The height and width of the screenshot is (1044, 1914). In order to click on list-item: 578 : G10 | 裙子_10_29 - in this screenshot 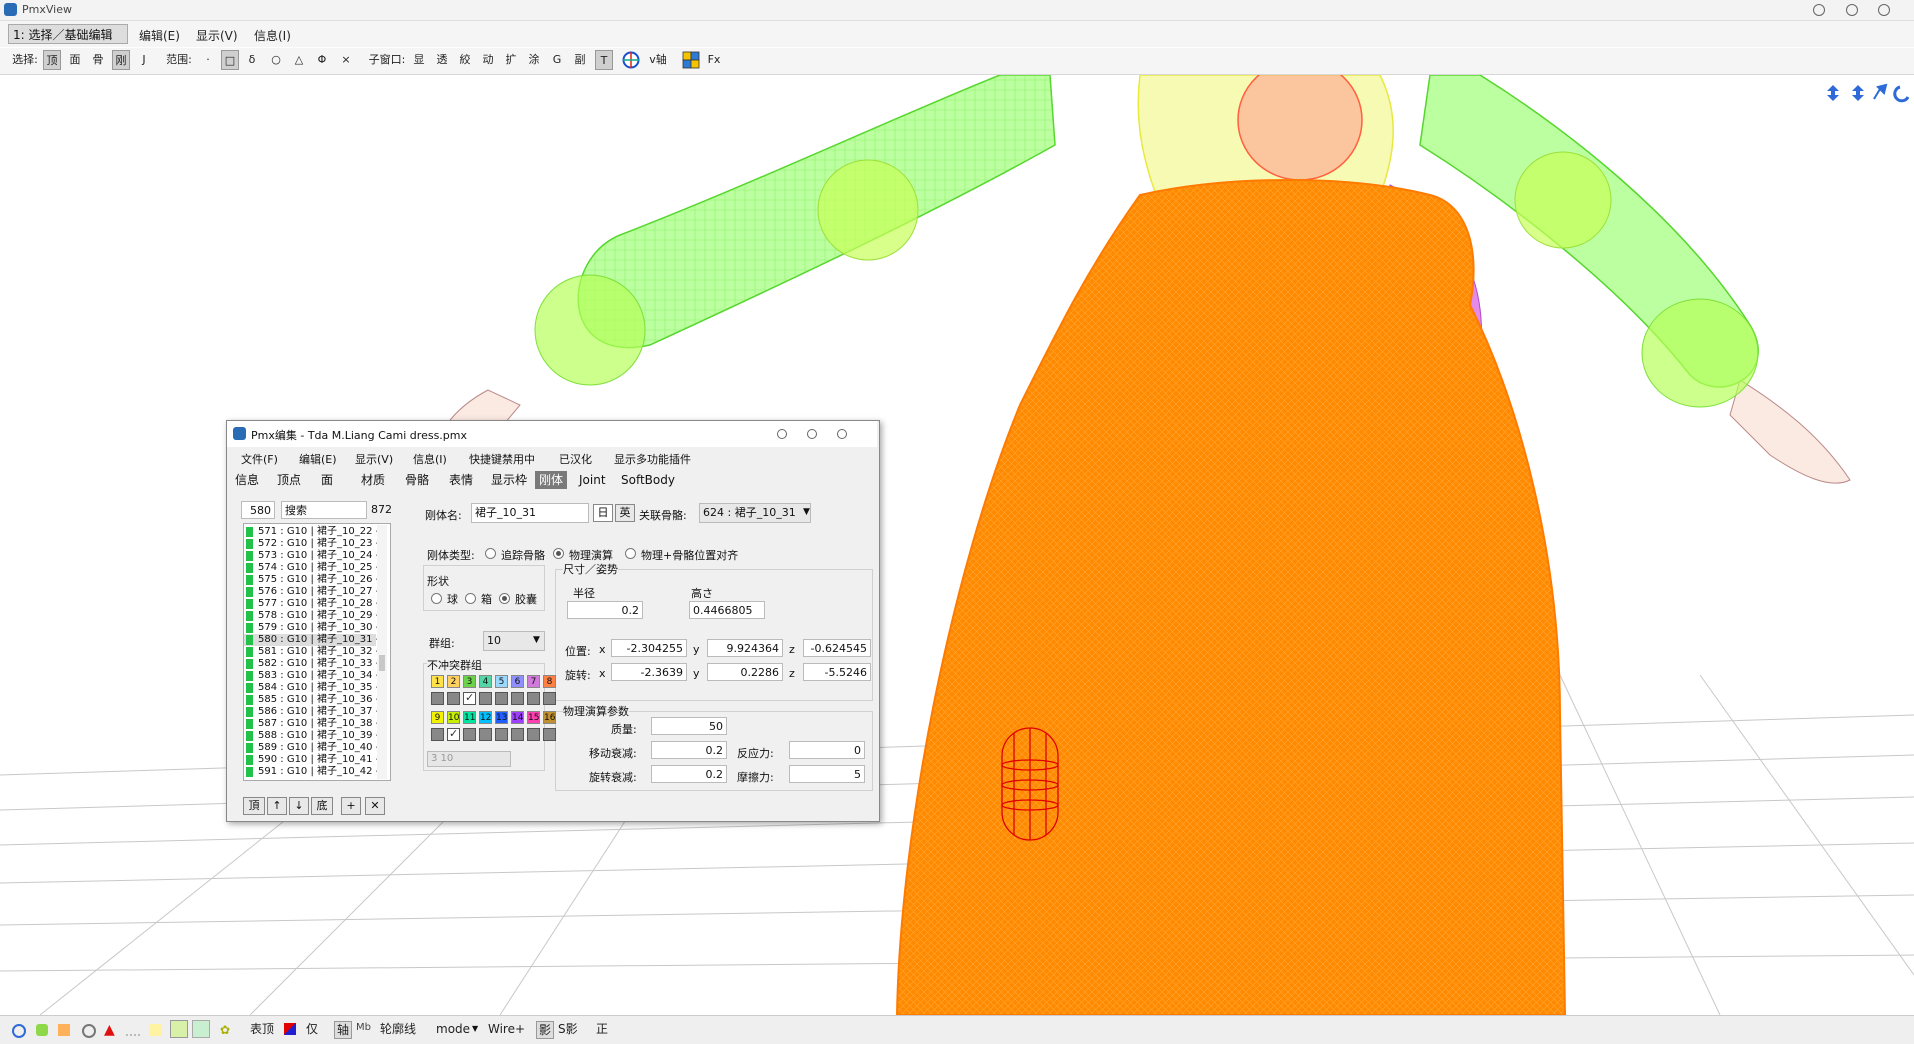, I will do `click(311, 616)`.